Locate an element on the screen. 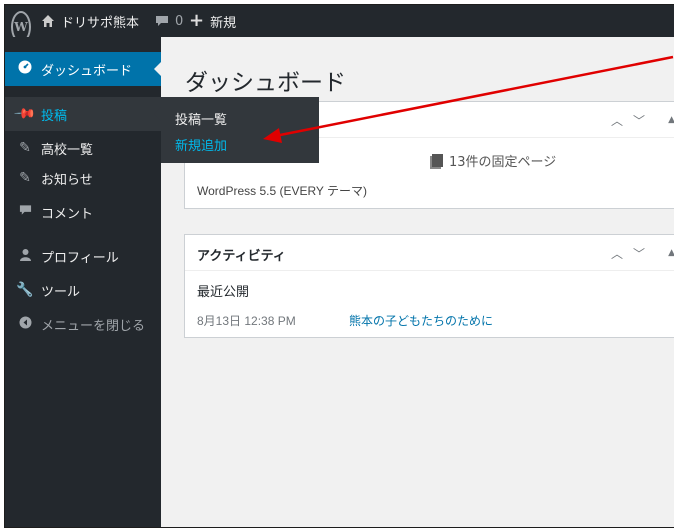 This screenshot has width=674, height=532. wrench-icon: 🔧 is located at coordinates (25, 290).